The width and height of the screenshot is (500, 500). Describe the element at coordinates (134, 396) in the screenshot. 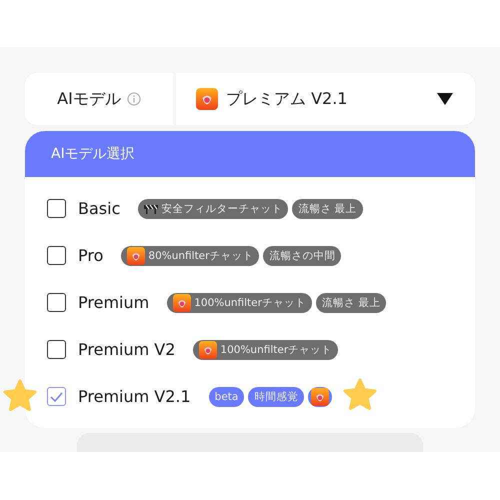

I see `option-name: Premium V2.1` at that location.